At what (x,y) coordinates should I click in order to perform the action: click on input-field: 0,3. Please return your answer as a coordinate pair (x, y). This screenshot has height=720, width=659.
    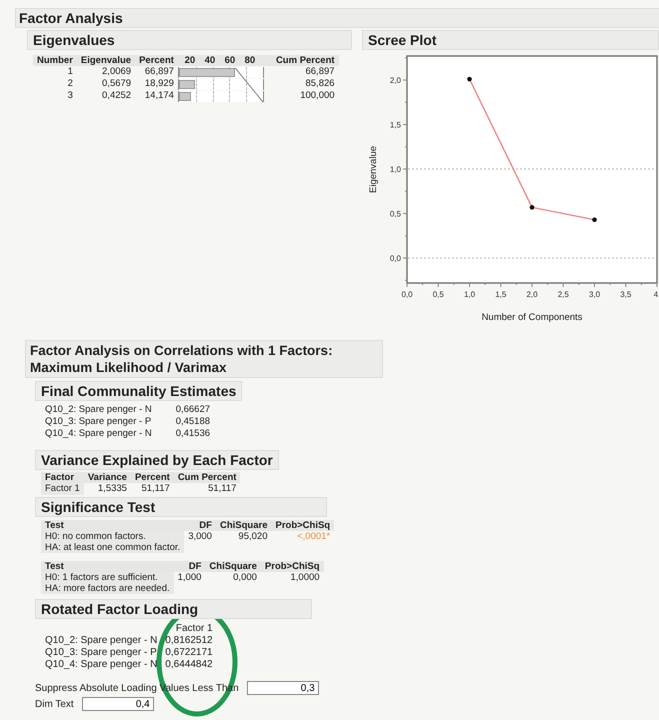
    Looking at the image, I should click on (282, 688).